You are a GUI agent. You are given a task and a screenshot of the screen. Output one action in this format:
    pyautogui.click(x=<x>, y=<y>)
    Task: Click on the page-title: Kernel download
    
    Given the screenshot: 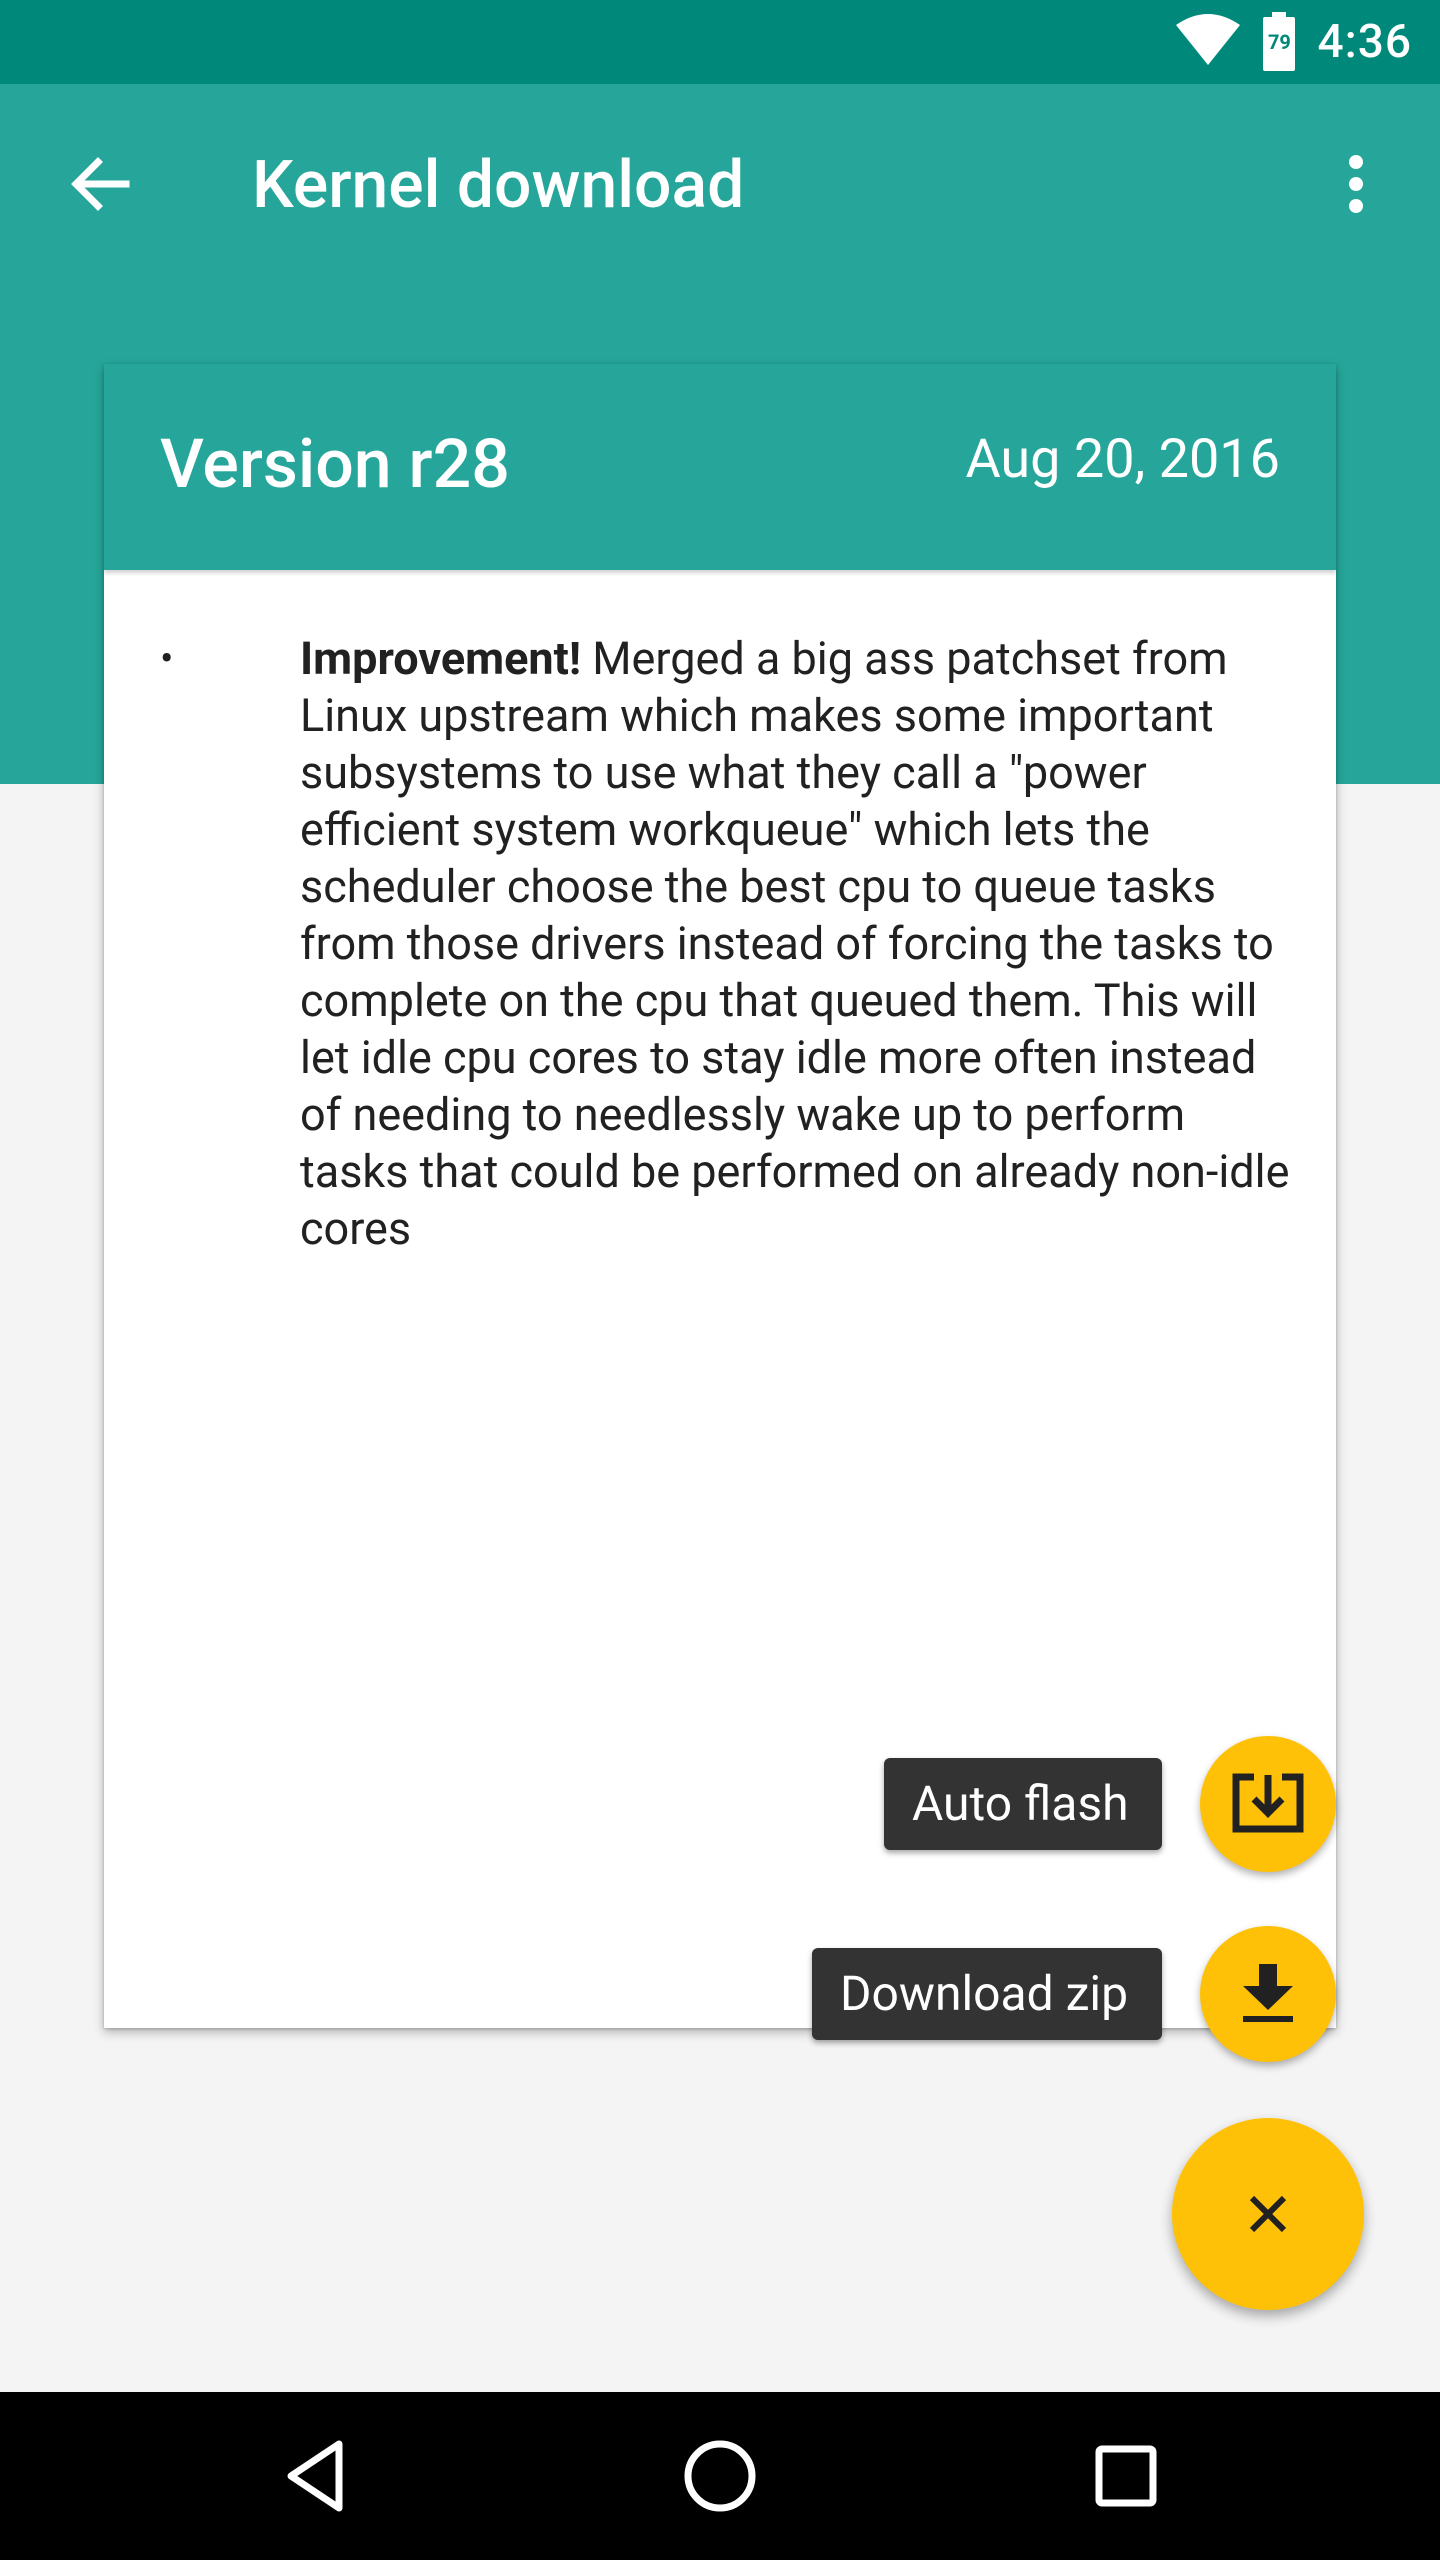 What is the action you would take?
    pyautogui.click(x=498, y=185)
    